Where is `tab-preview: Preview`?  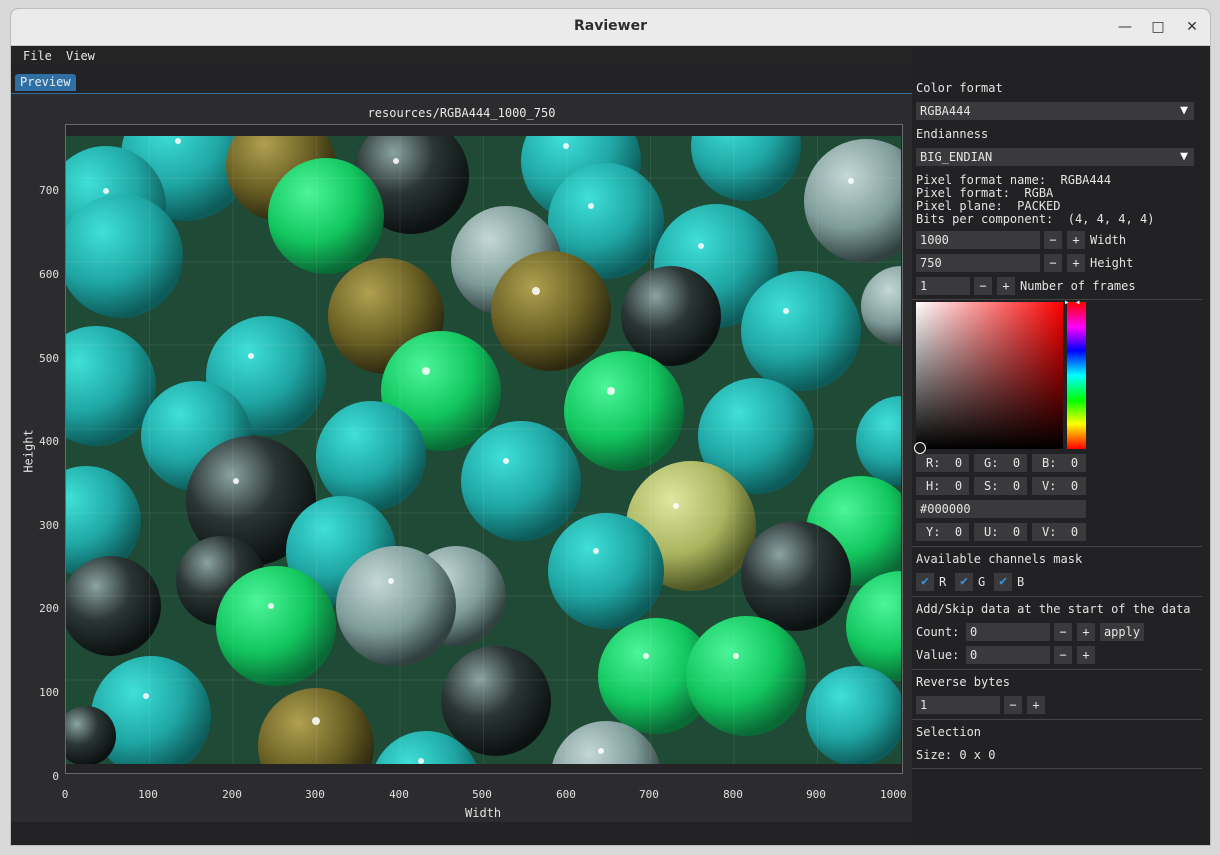
tab-preview: Preview is located at coordinates (45, 82).